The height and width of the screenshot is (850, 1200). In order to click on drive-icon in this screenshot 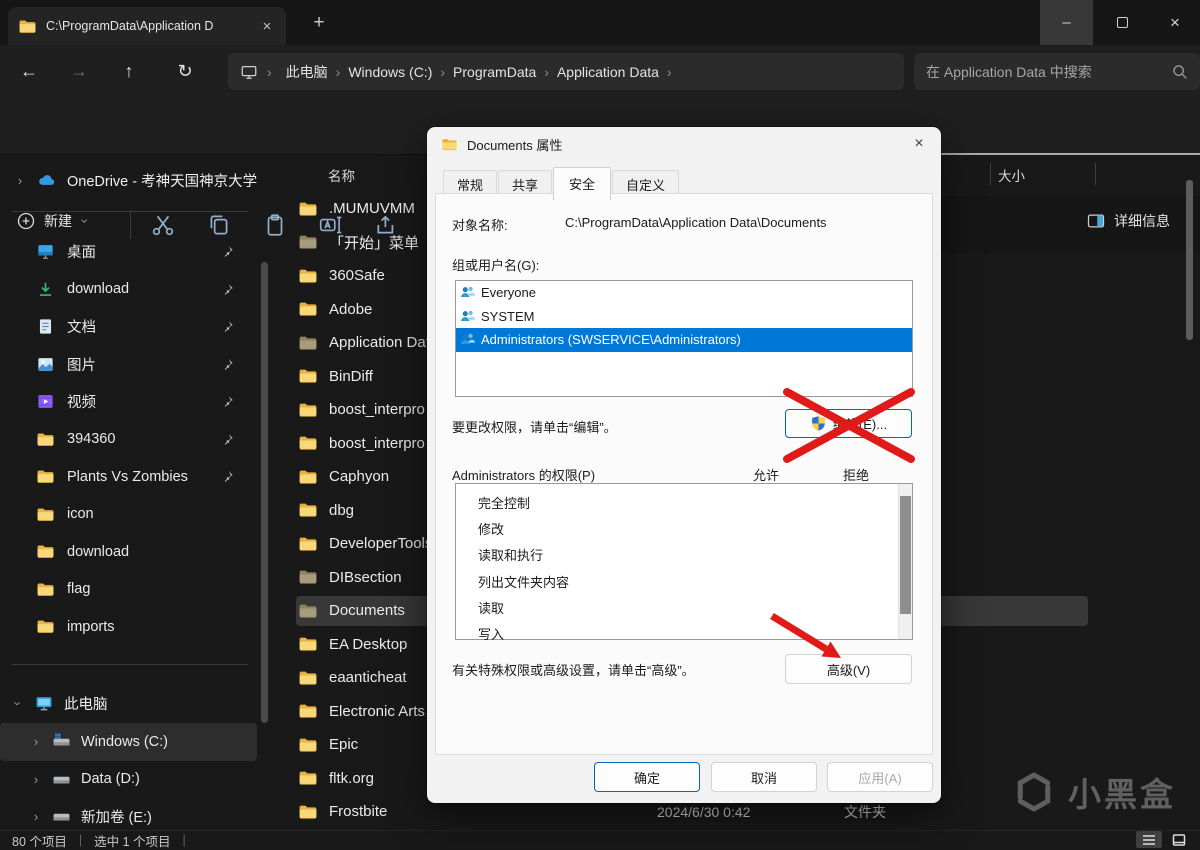, I will do `click(61, 817)`.